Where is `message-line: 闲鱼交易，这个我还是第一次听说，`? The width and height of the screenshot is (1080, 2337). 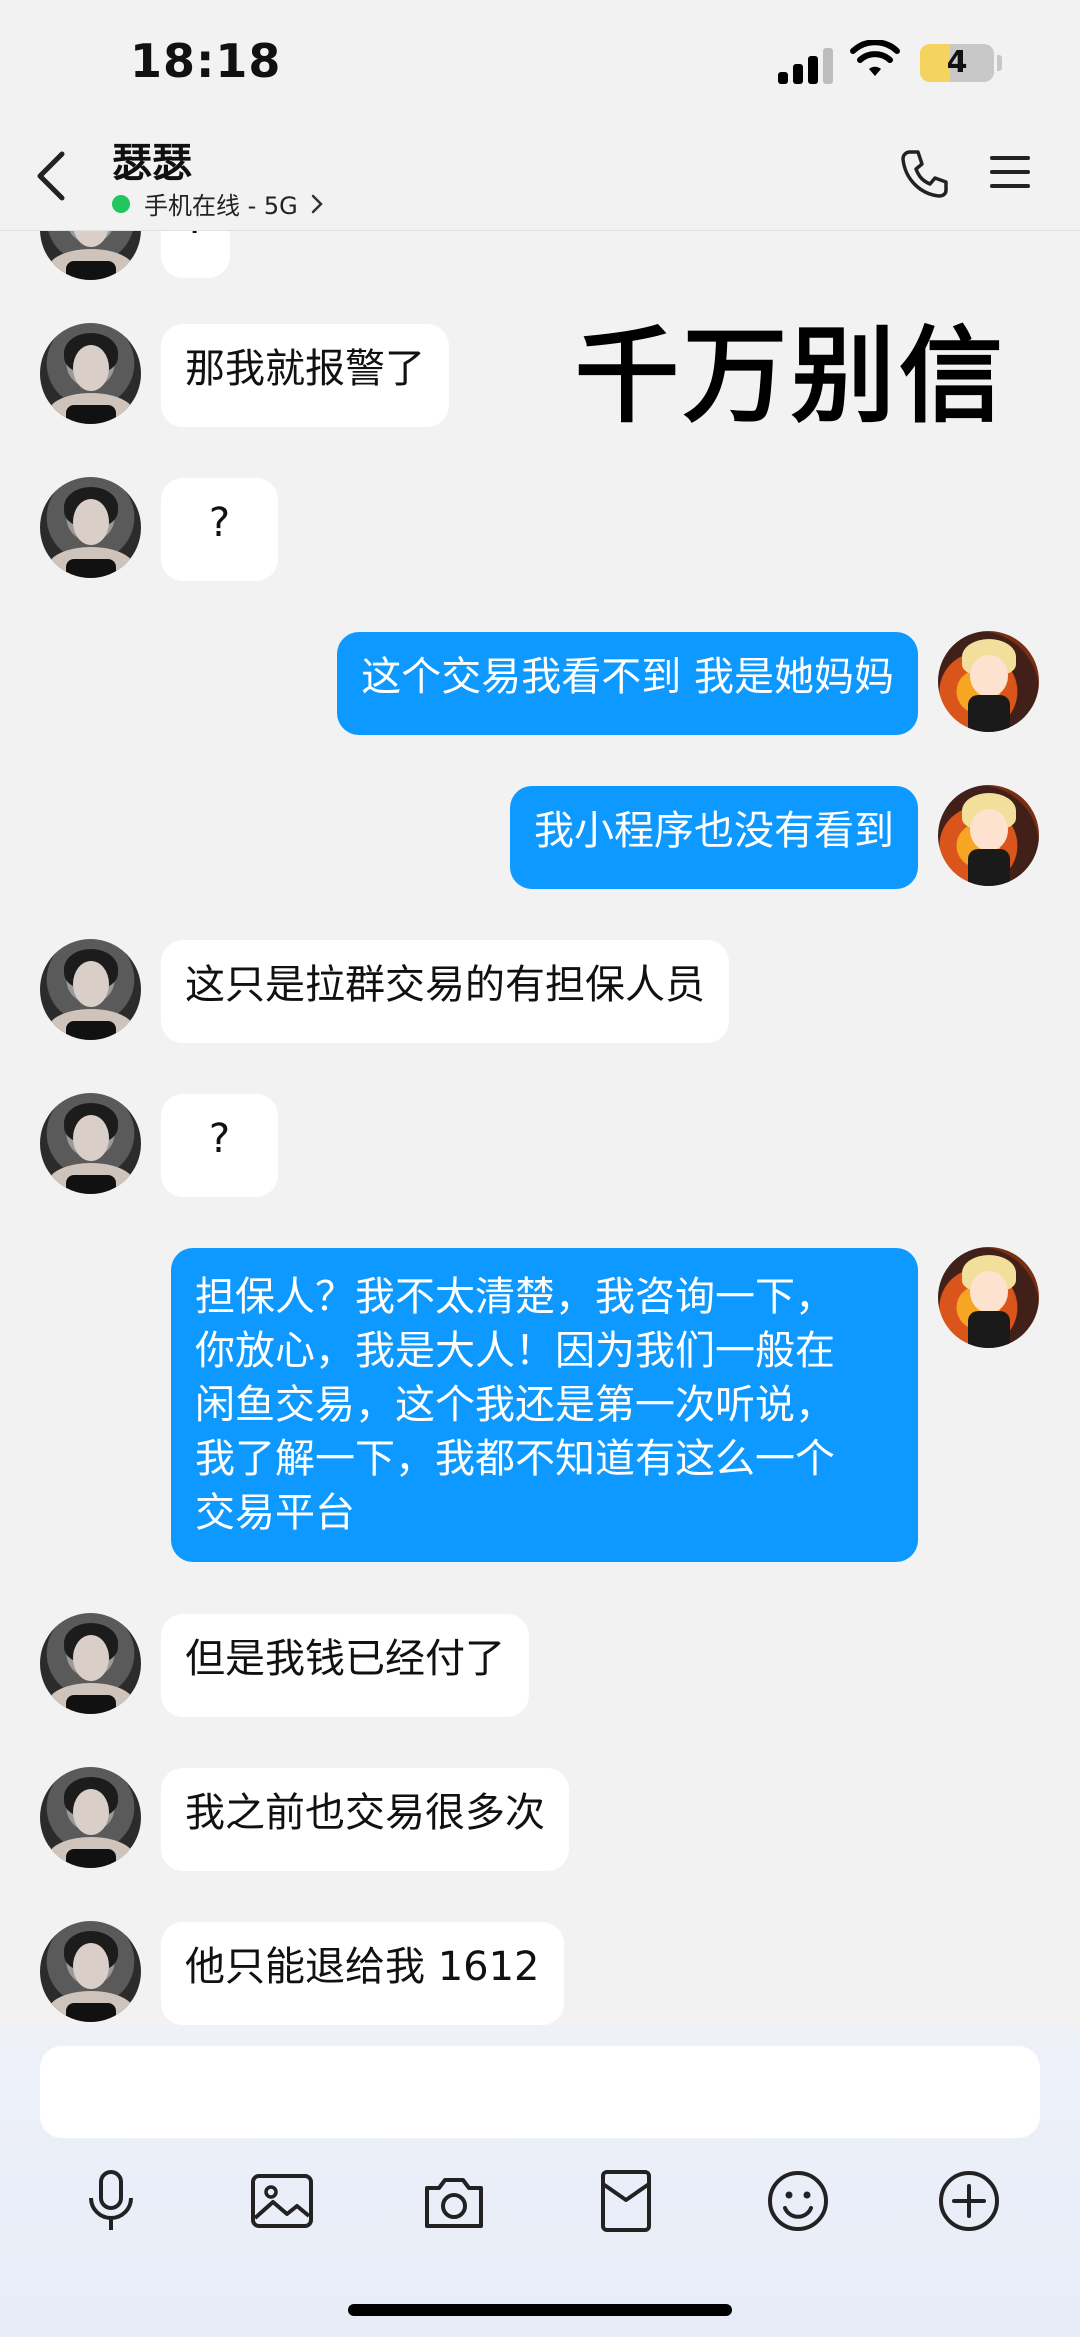
message-line: 闲鱼交易，这个我还是第一次听说， is located at coordinates (515, 1405).